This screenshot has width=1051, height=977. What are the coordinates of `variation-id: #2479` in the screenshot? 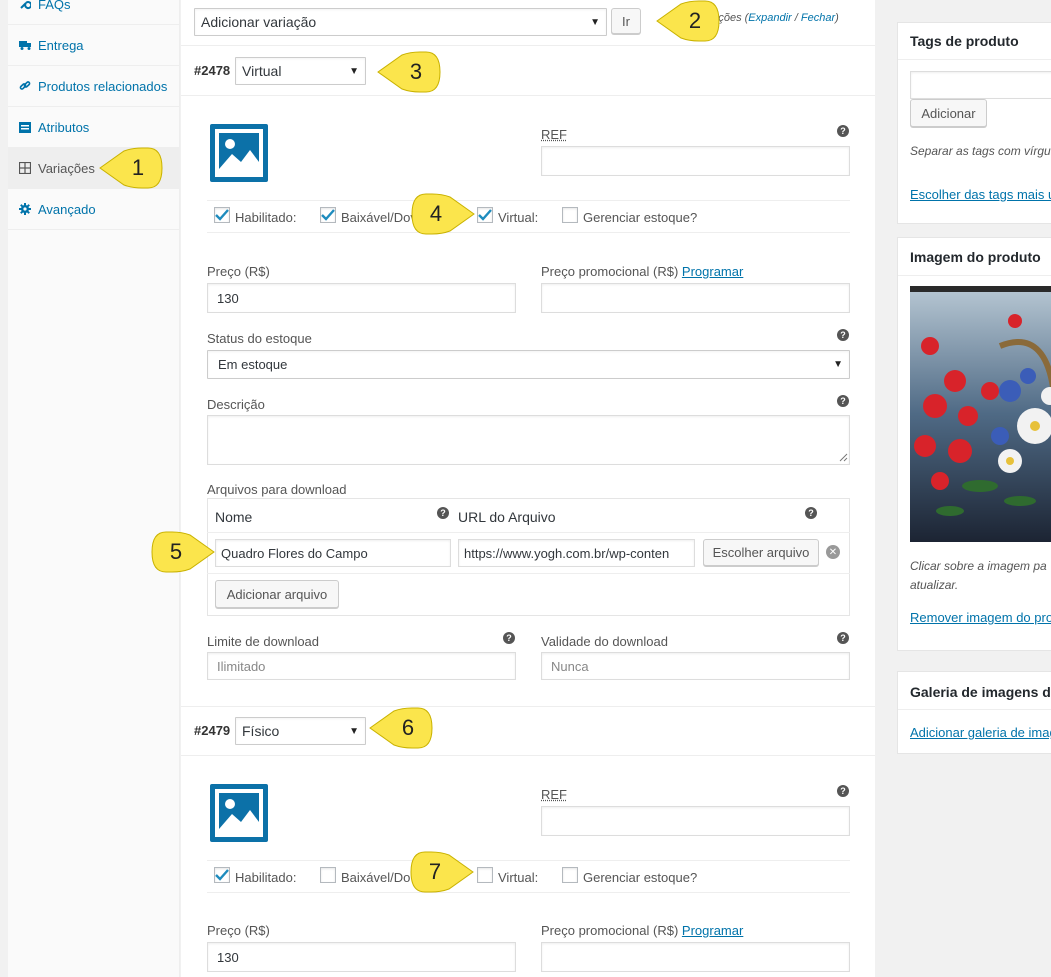 It's located at (212, 730).